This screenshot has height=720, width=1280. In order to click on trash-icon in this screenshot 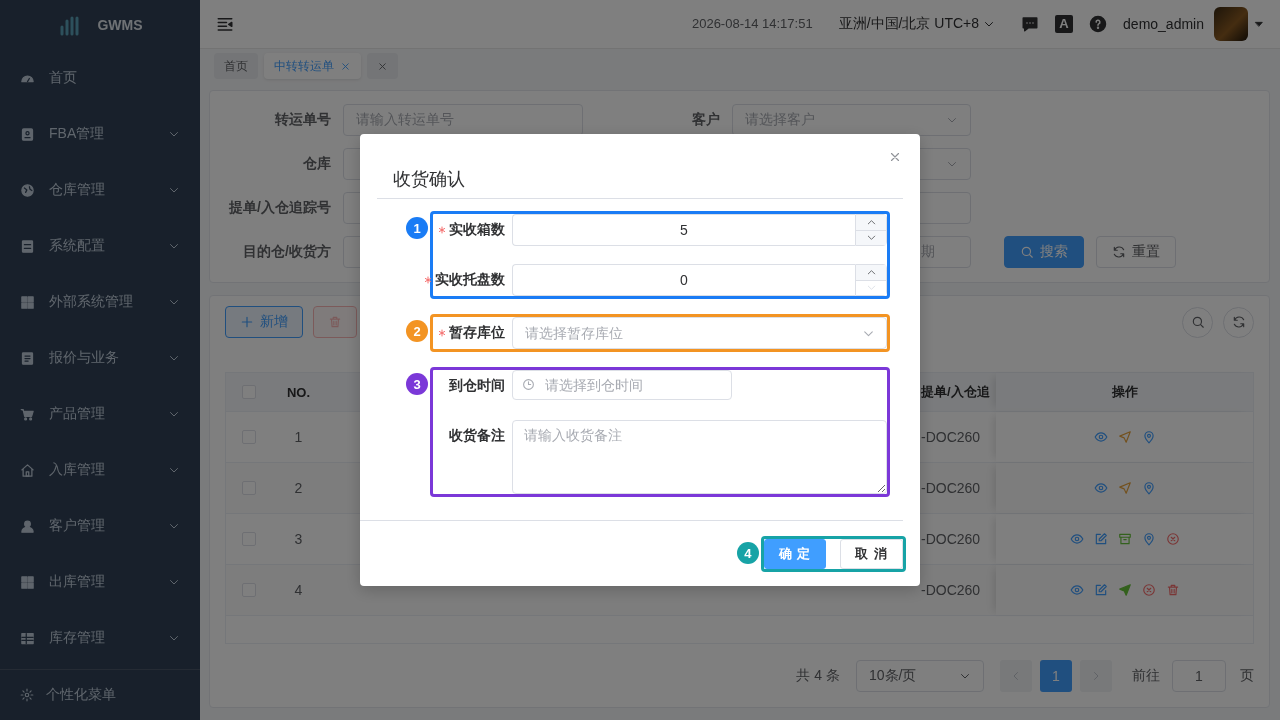, I will do `click(1172, 590)`.